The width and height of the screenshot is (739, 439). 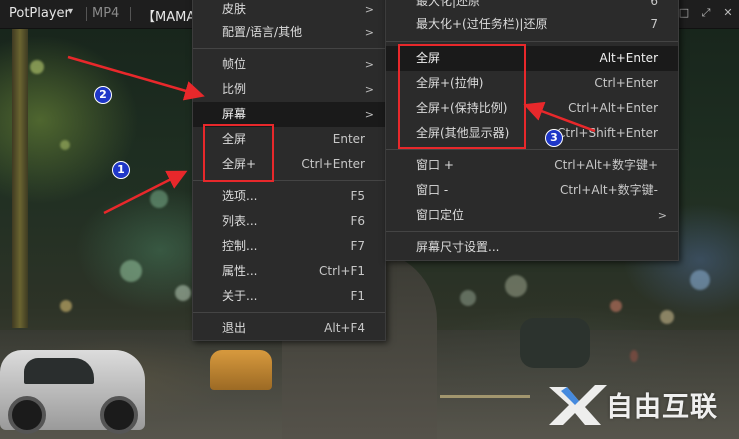 I want to click on step-badge-3: 3, so click(x=554, y=138).